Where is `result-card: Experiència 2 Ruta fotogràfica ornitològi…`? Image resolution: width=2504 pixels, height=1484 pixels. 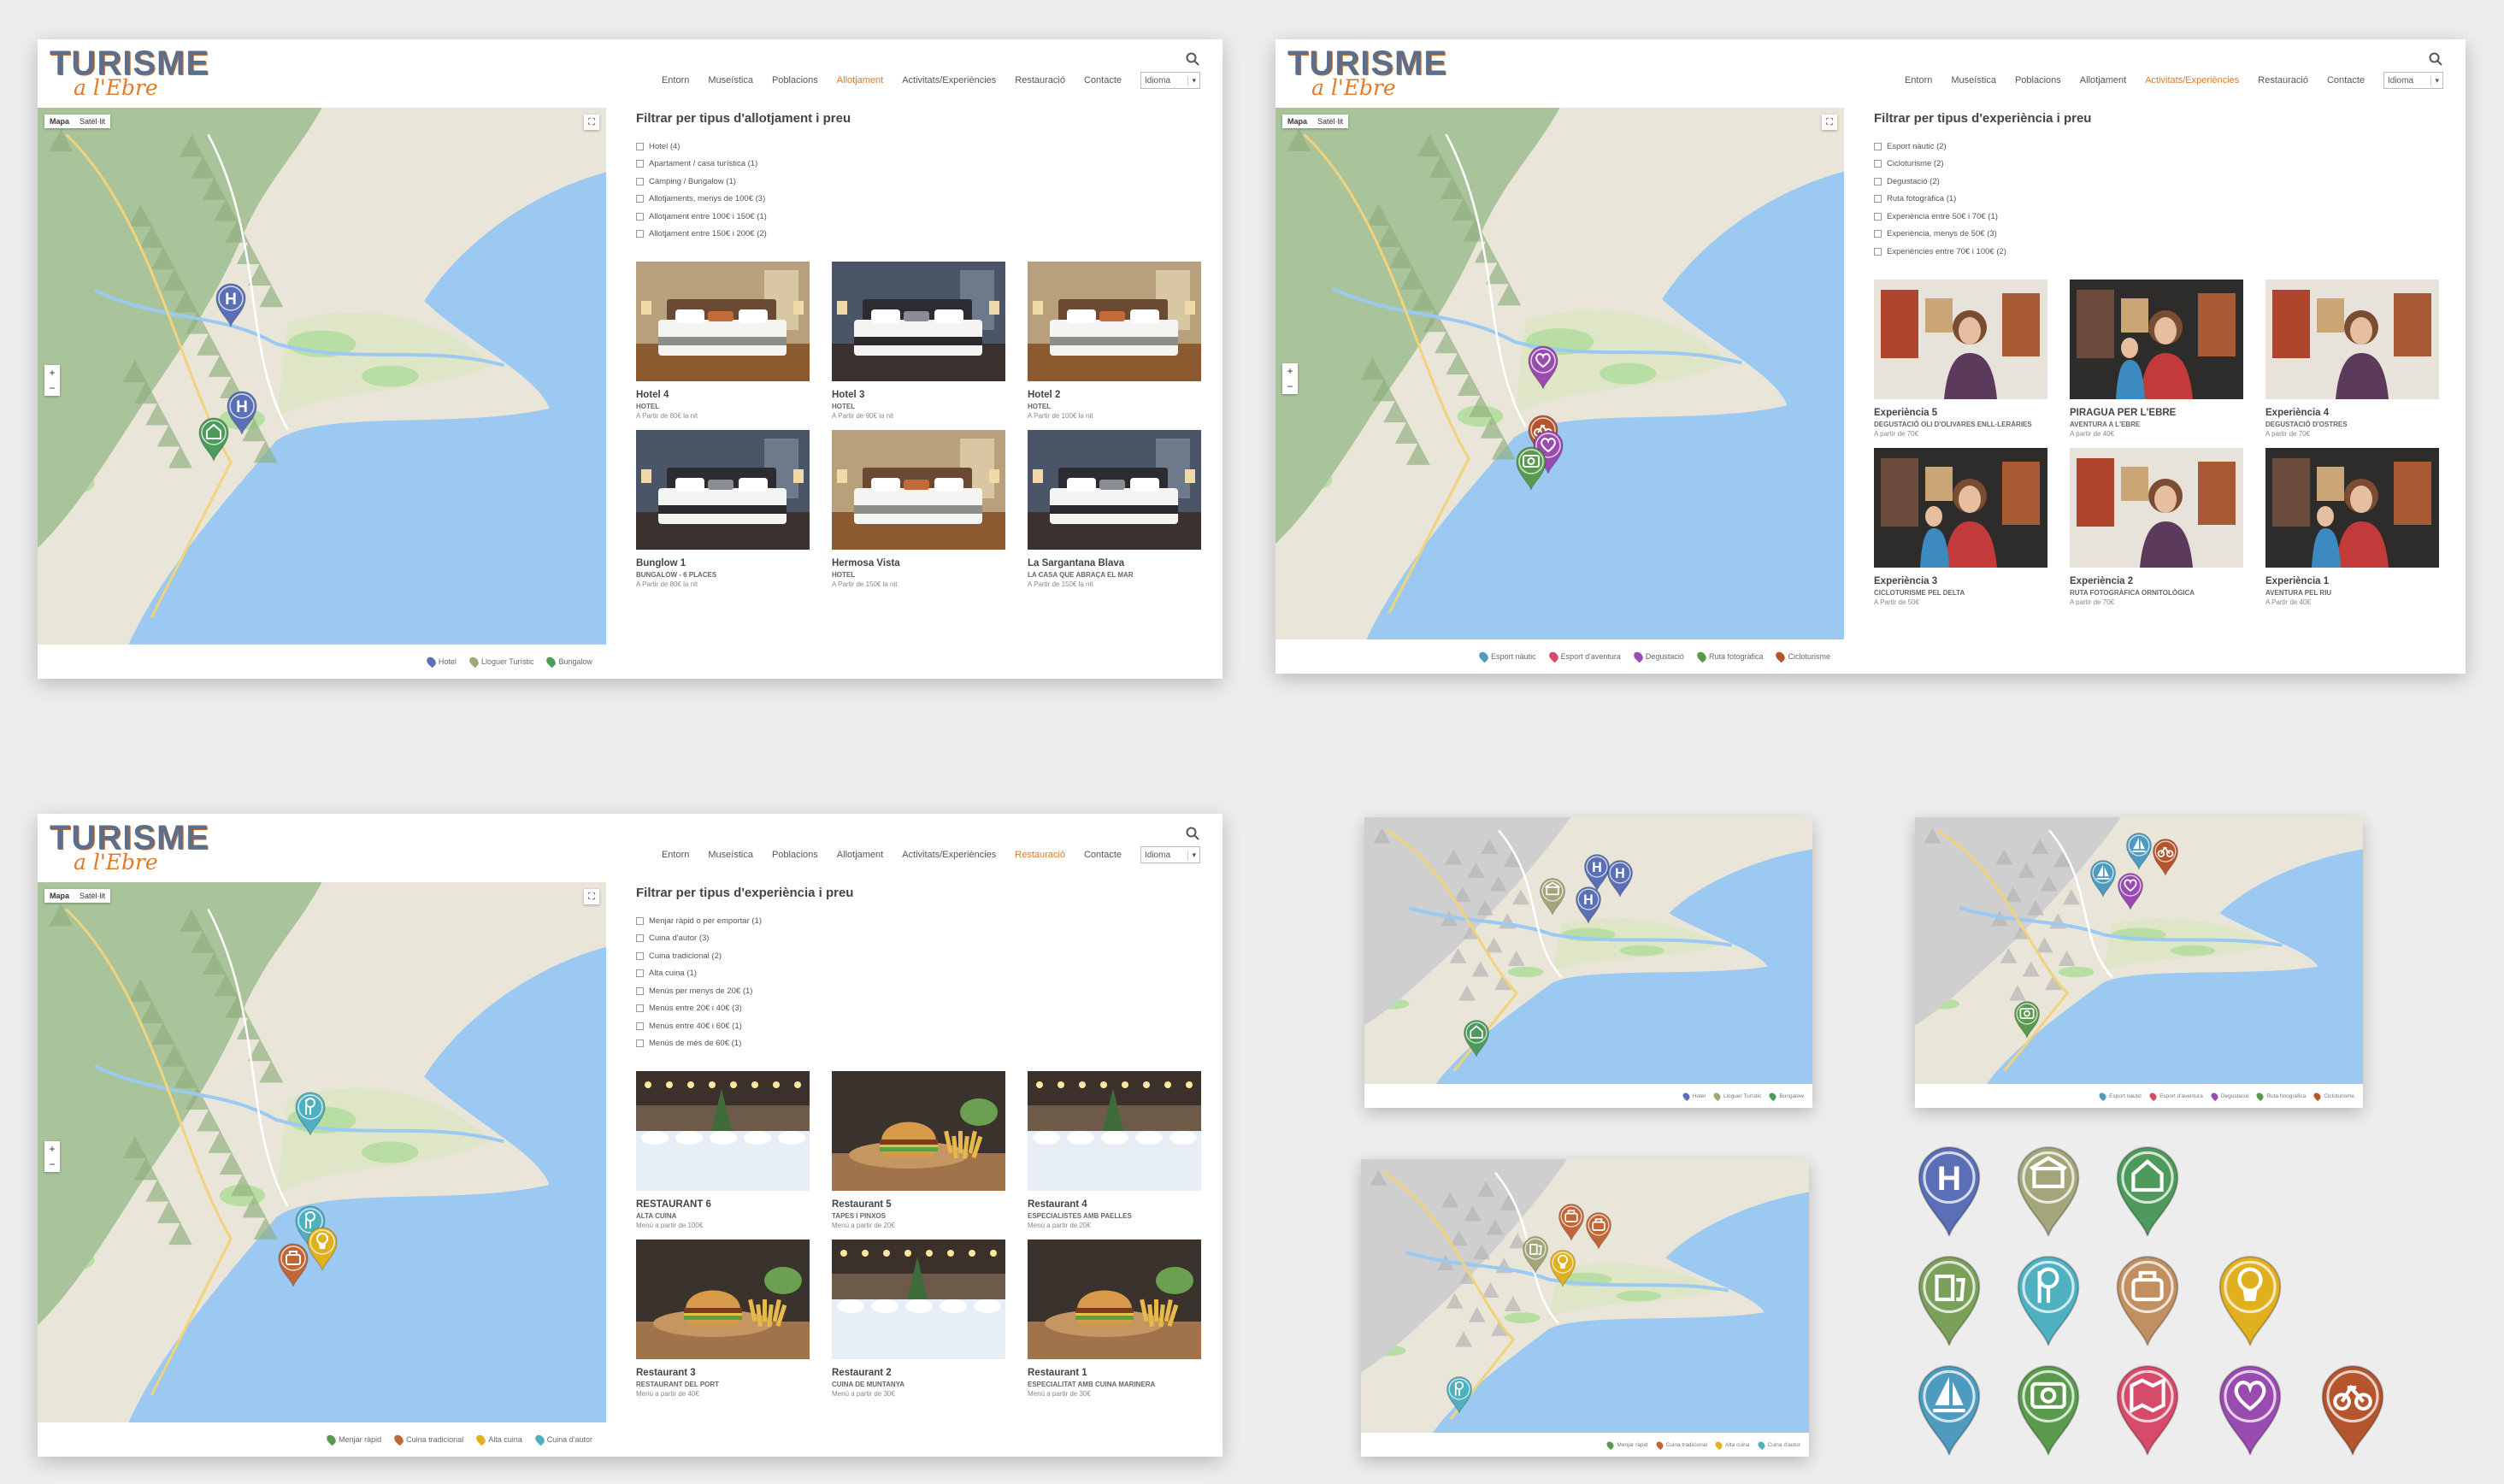
result-card: Experiència 2 Ruta fotogràfica ornitològi… is located at coordinates (2156, 526).